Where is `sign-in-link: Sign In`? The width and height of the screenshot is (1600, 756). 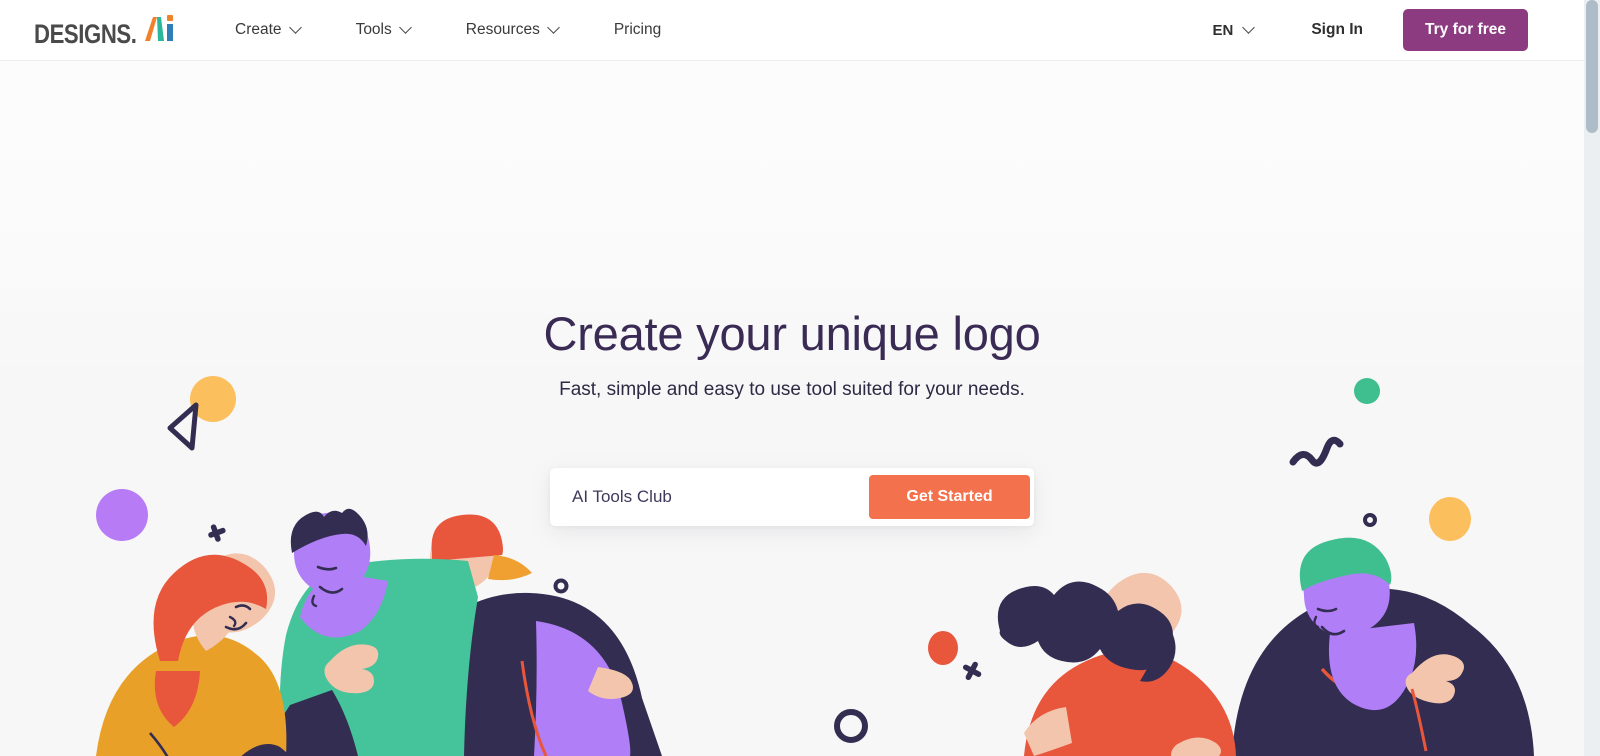
sign-in-link: Sign In is located at coordinates (1337, 30).